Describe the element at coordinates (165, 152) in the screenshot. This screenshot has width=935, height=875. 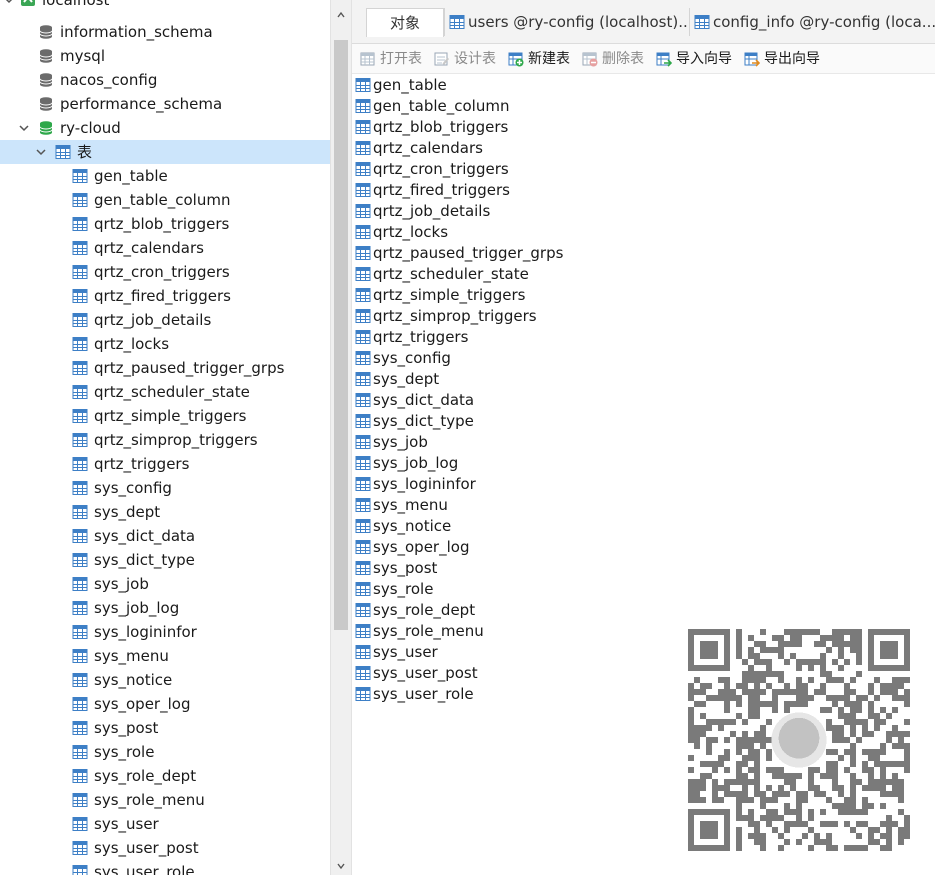
I see `tree-item-tables: 表` at that location.